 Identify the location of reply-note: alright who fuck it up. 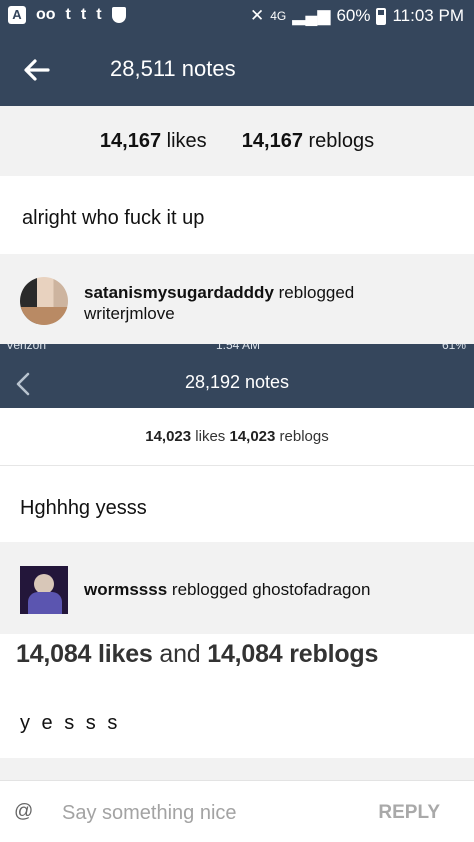
(237, 215).